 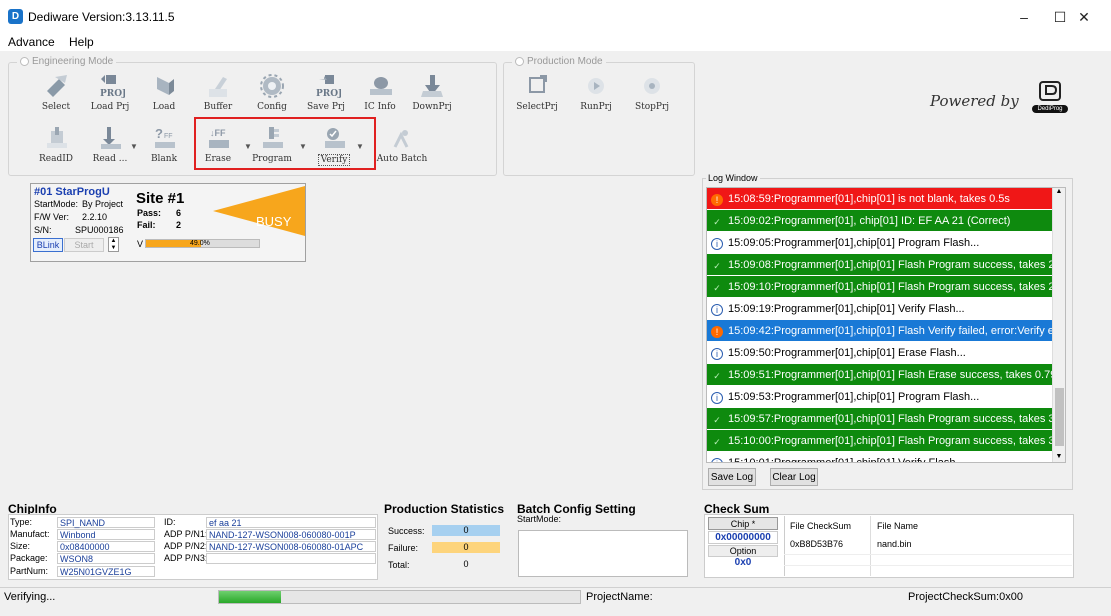 I want to click on app-logo-icon: D, so click(x=15, y=16).